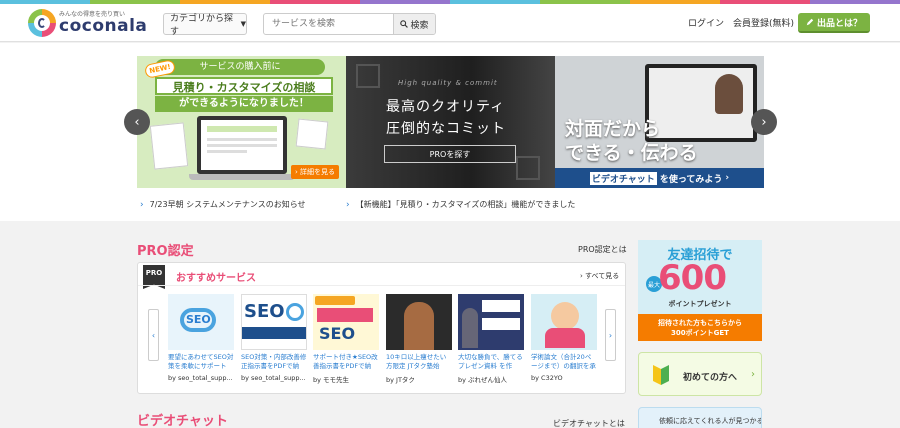 The image size is (900, 428). I want to click on news-text: 7/23早朝 システムメンテナンスのお知らせ, so click(227, 204).